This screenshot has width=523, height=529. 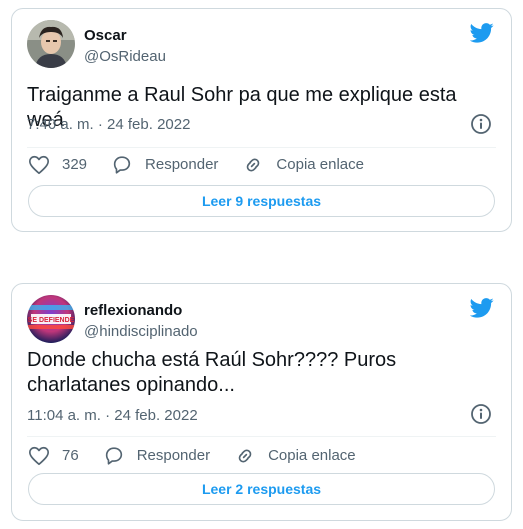 What do you see at coordinates (108, 124) in the screenshot?
I see `tweet-timestamp: 7:40 a. m. · 24 feb. 2022` at bounding box center [108, 124].